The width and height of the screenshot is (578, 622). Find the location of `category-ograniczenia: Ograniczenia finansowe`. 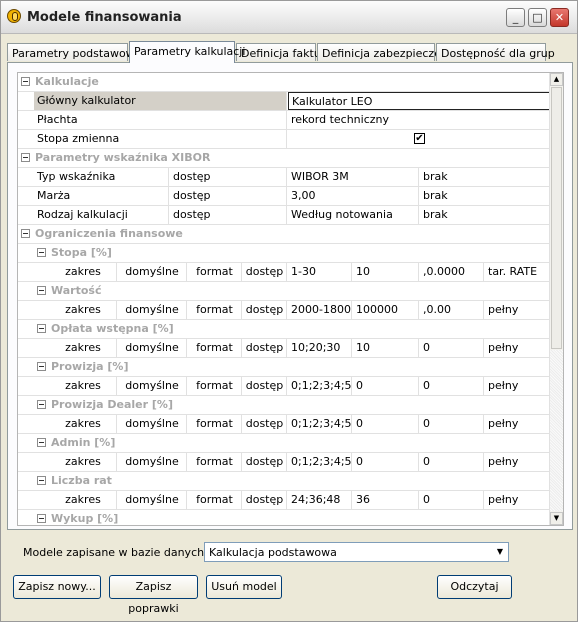

category-ograniczenia: Ograniczenia finansowe is located at coordinates (284, 234).